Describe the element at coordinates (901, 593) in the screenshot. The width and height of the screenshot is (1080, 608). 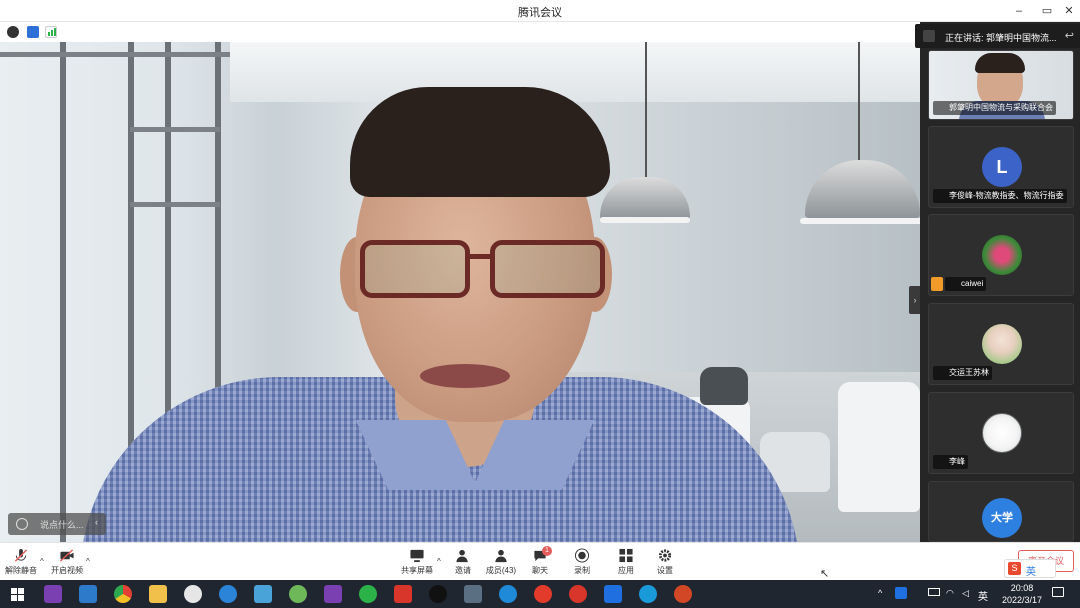
I see `tray-meeting-icon` at that location.